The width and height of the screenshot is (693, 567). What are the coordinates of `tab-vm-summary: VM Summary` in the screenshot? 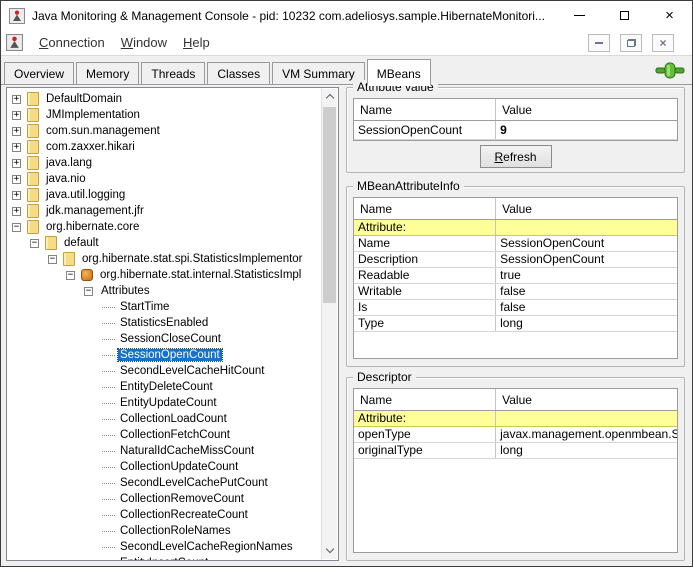 It's located at (318, 73).